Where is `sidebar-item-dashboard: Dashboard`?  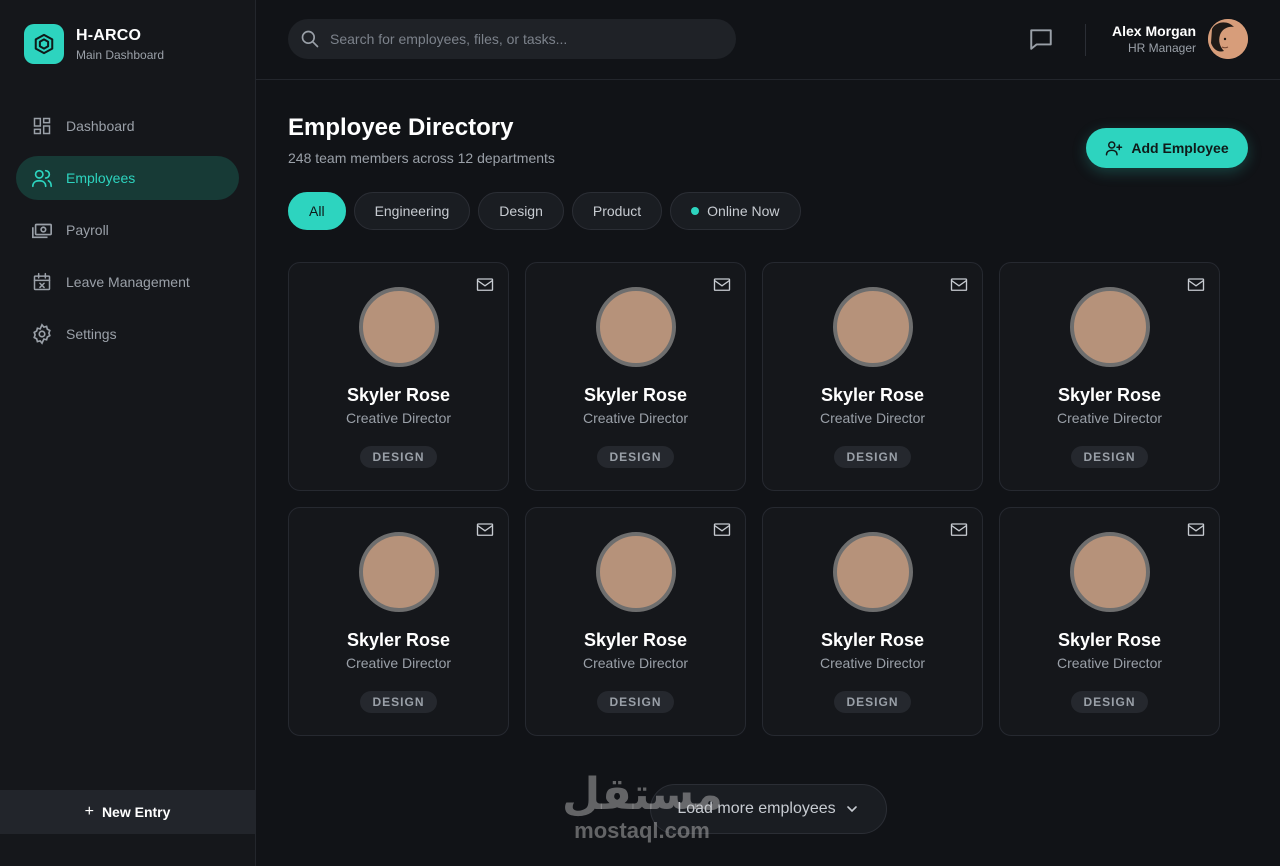 sidebar-item-dashboard: Dashboard is located at coordinates (127, 126).